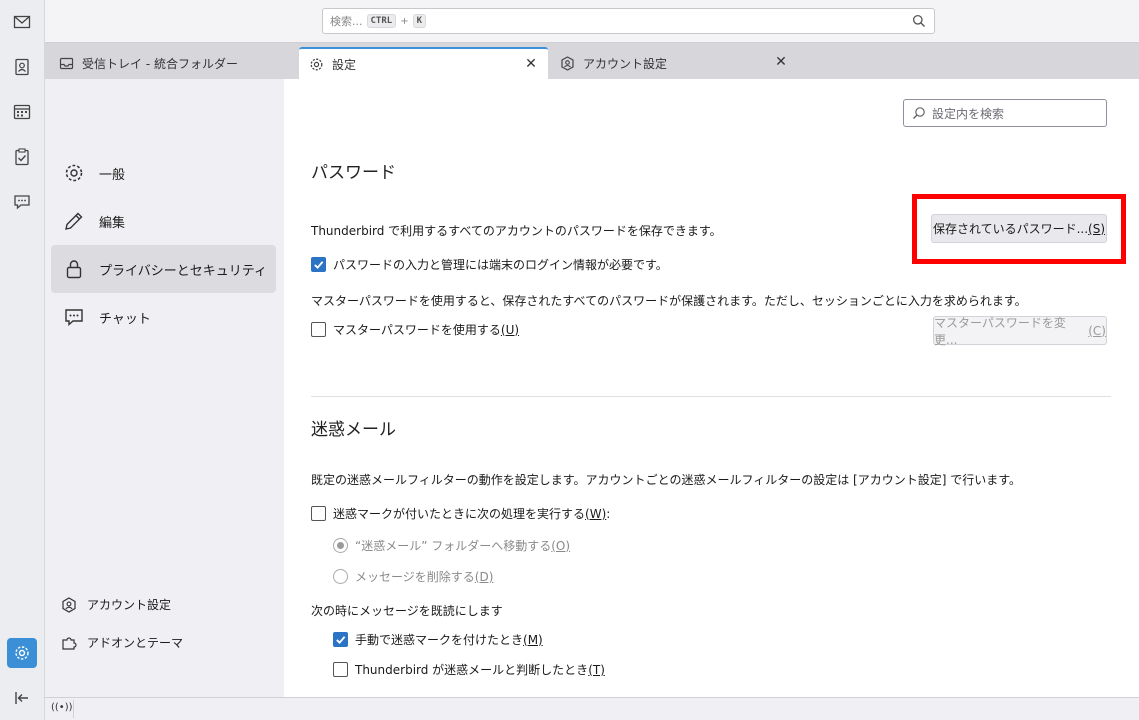  I want to click on tab-account-settings: アカウント設定 ✕, so click(674, 63).